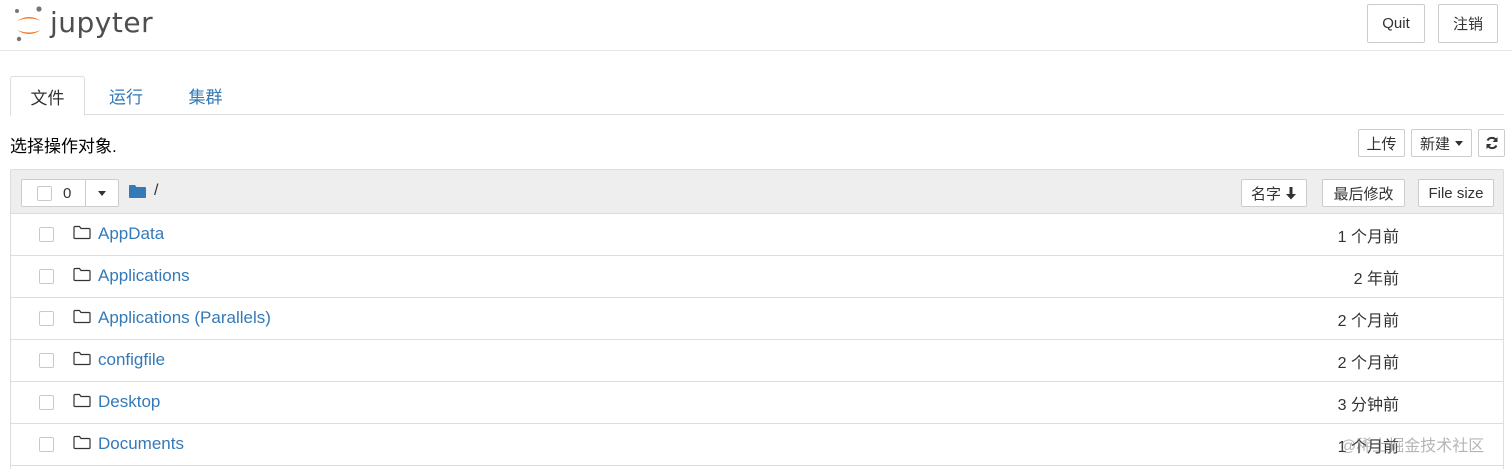 The width and height of the screenshot is (1512, 469). I want to click on quit-button: Quit, so click(1396, 23).